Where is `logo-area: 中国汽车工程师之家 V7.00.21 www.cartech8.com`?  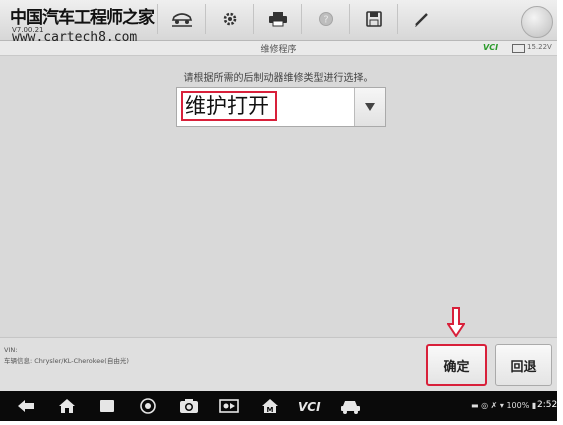 logo-area: 中国汽车工程师之家 V7.00.21 www.cartech8.com is located at coordinates (81, 23).